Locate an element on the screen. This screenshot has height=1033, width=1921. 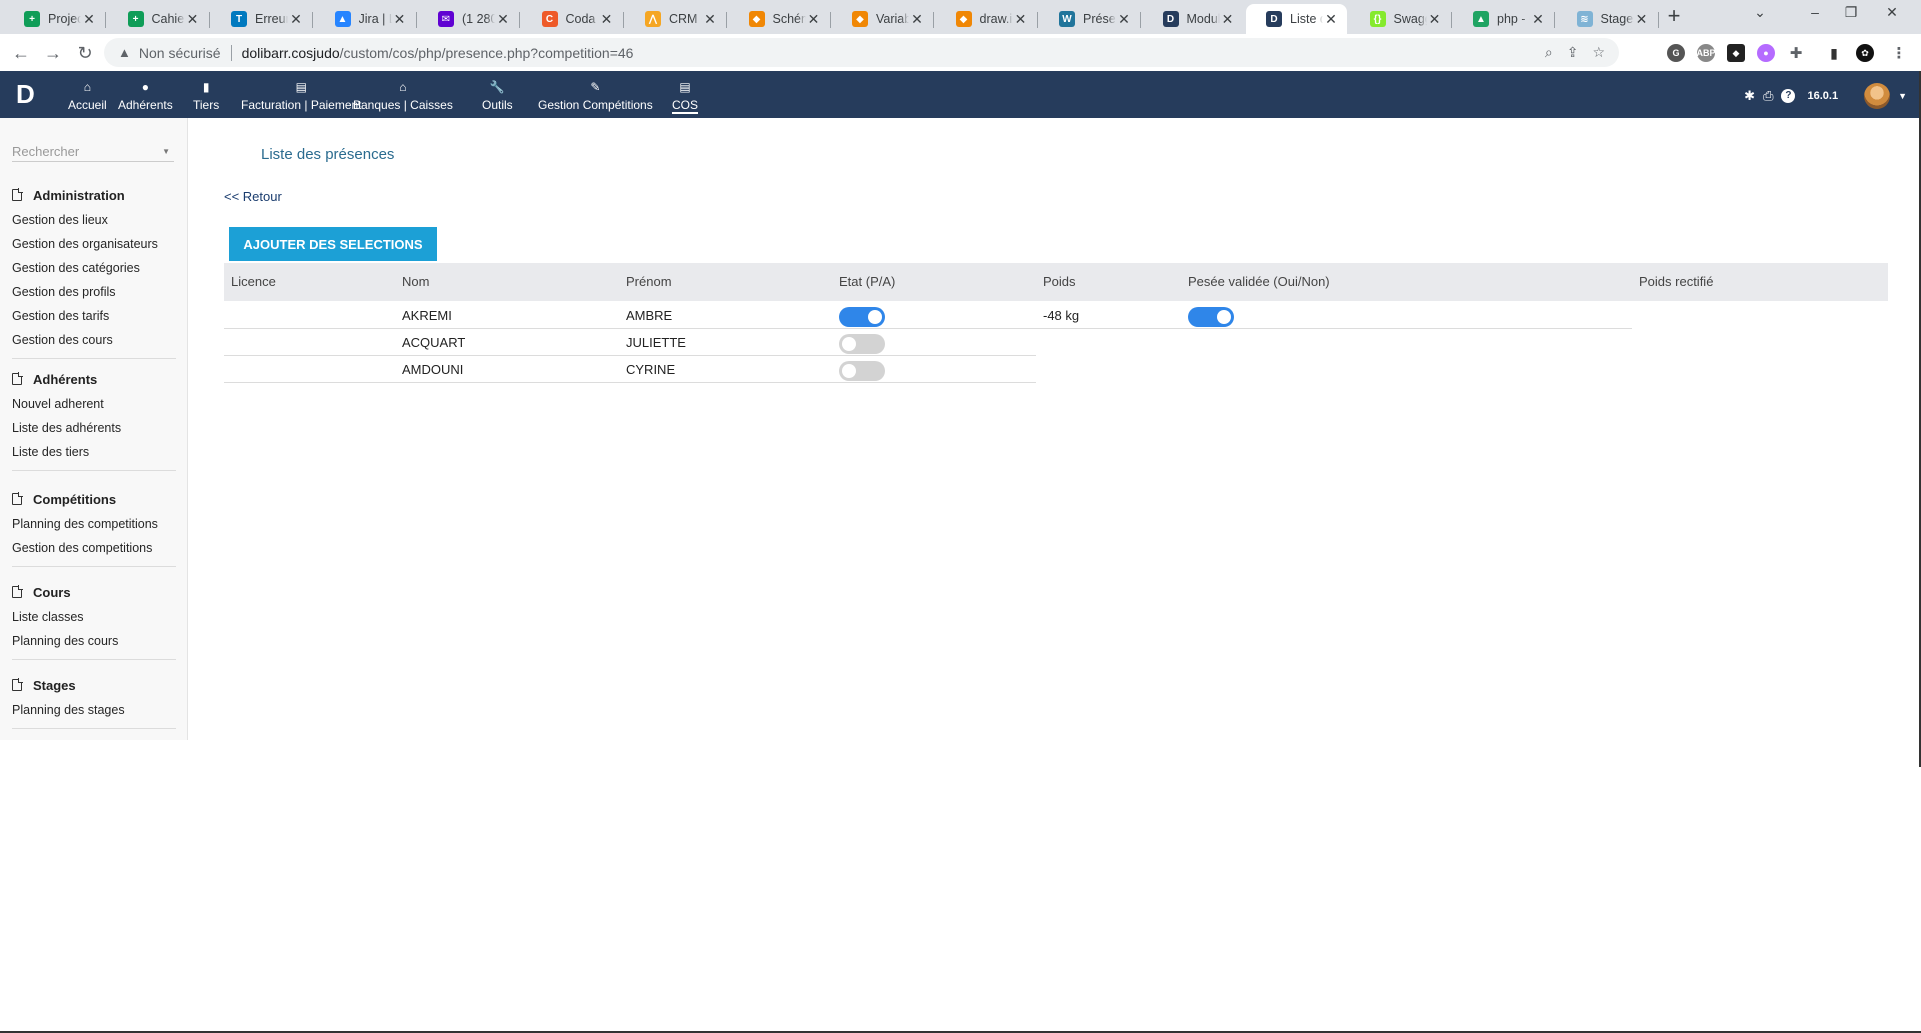
zoom-icon: ⌕ is located at coordinates (1549, 52).